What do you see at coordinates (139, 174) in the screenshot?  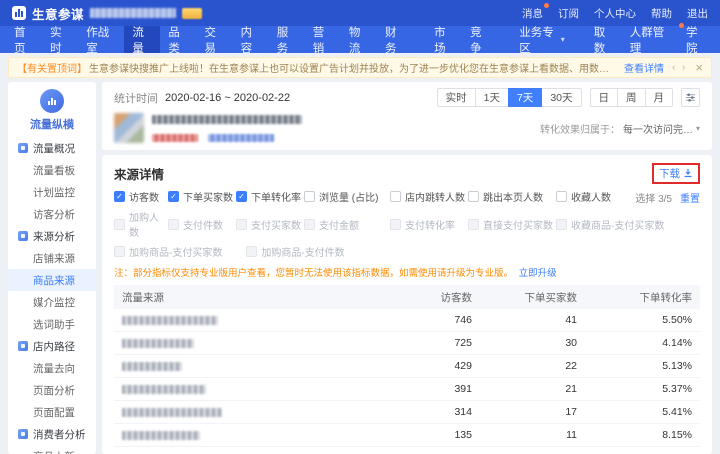 I see `section-title: 来源详情` at bounding box center [139, 174].